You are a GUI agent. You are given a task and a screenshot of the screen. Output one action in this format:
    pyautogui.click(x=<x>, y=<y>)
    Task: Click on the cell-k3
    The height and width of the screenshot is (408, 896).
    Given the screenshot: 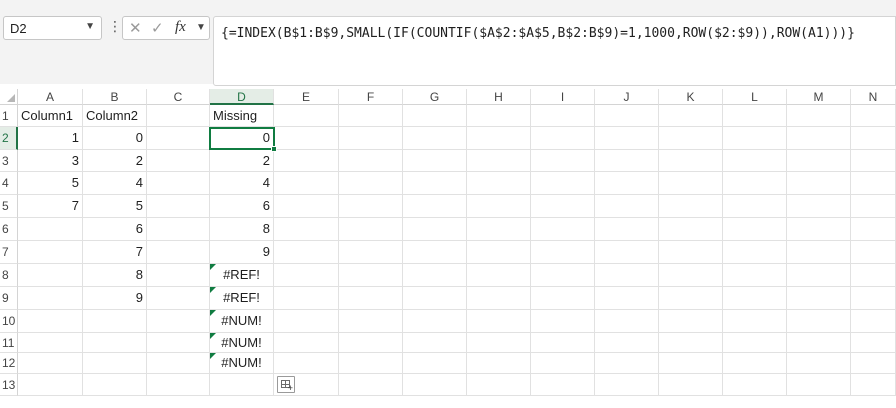 What is the action you would take?
    pyautogui.click(x=691, y=161)
    